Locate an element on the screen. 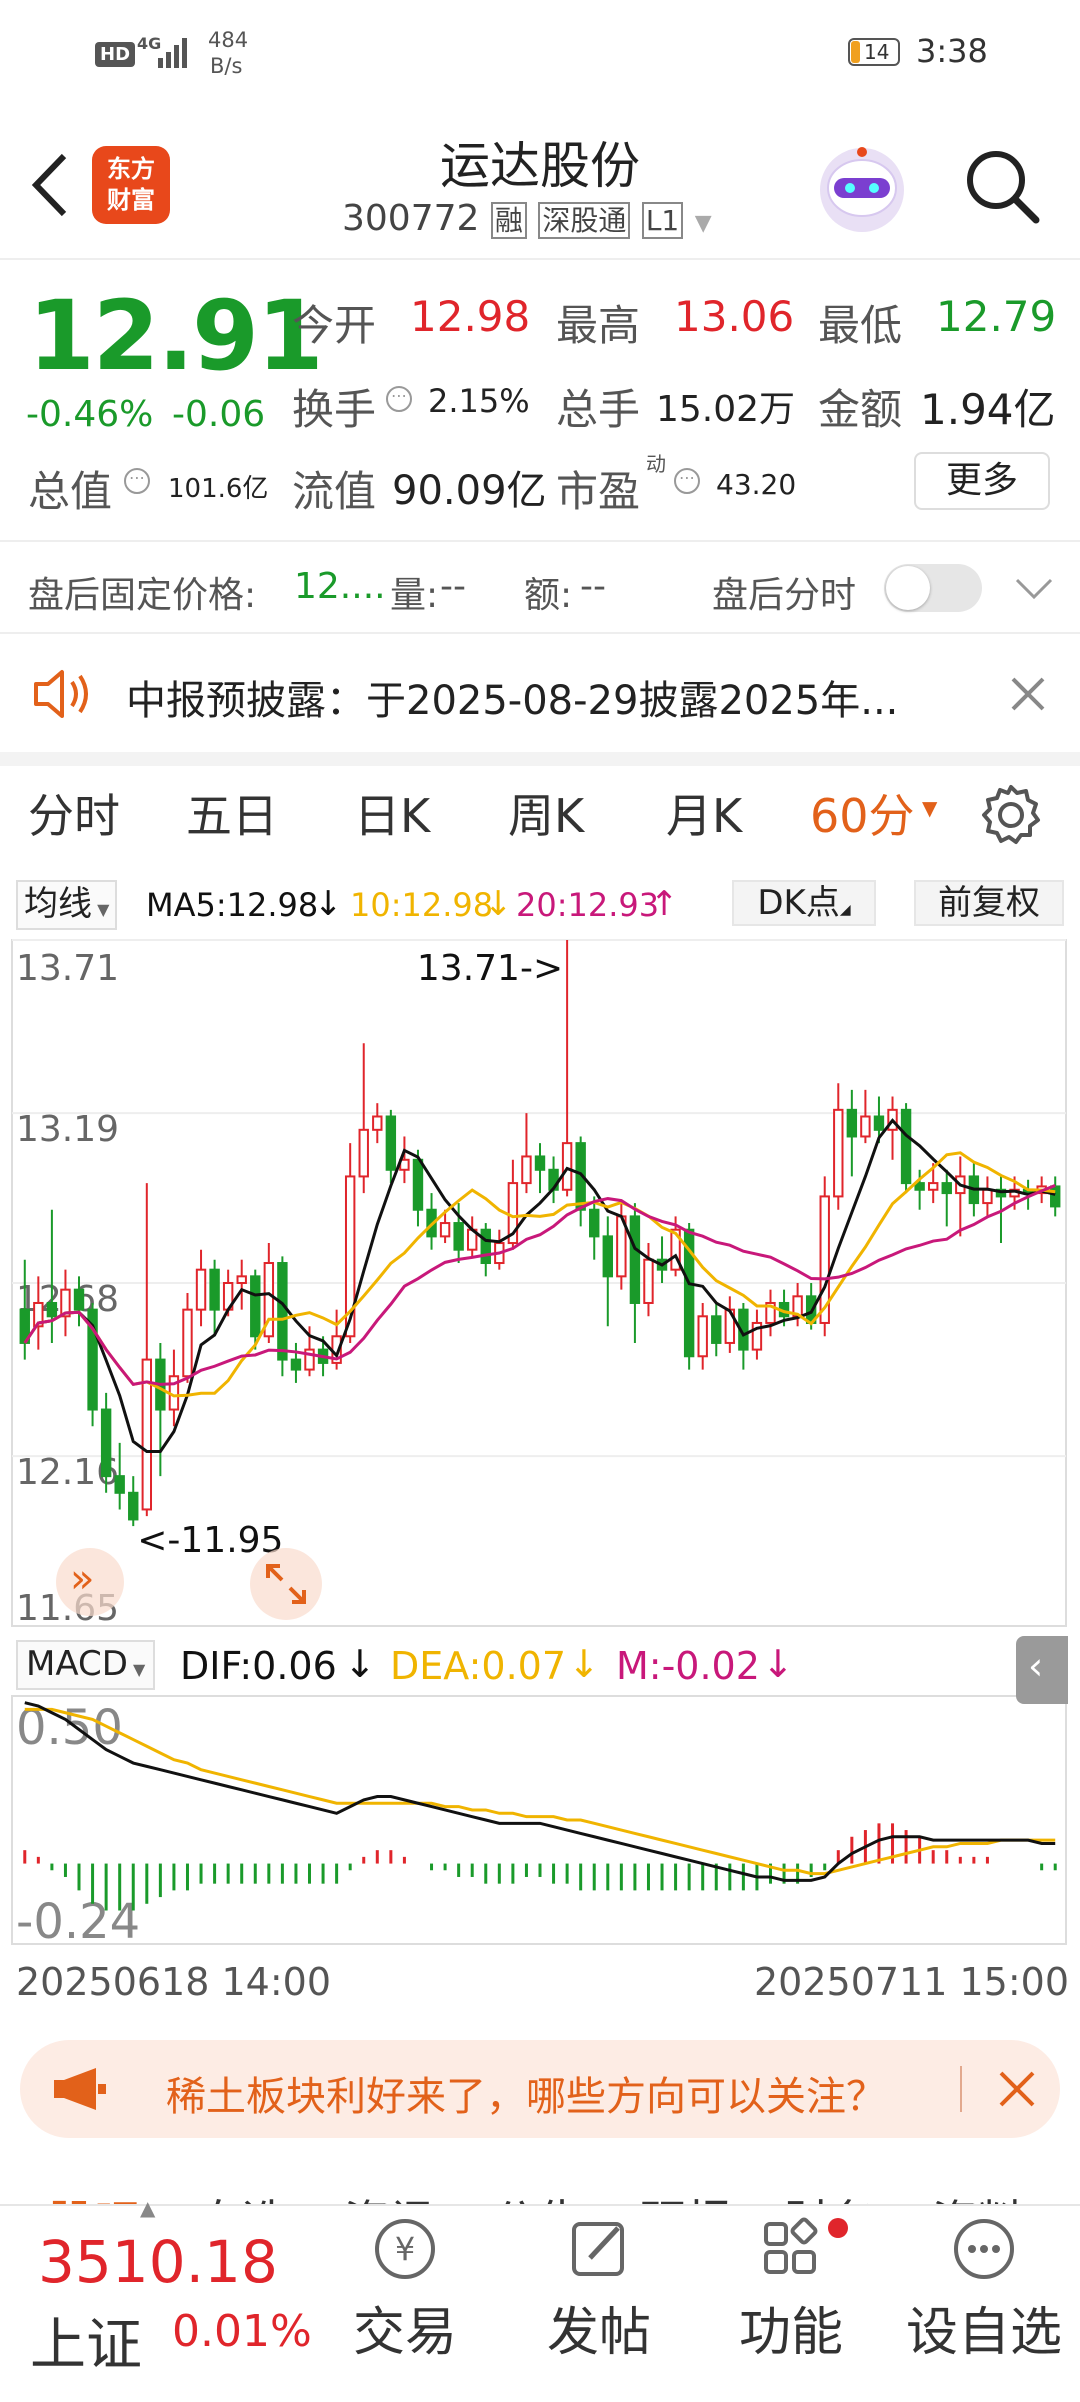  ma-selector: 均线 ▼ is located at coordinates (67, 905).